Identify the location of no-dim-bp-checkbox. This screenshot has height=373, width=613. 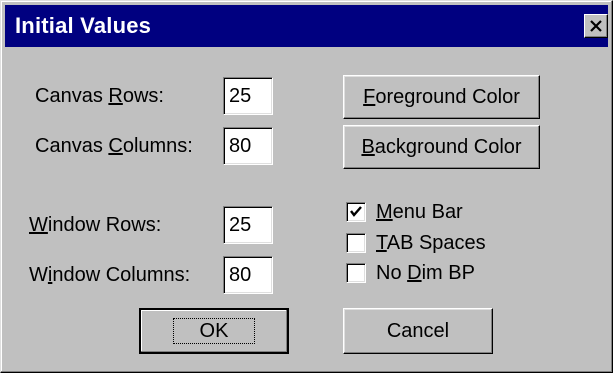
(356, 273).